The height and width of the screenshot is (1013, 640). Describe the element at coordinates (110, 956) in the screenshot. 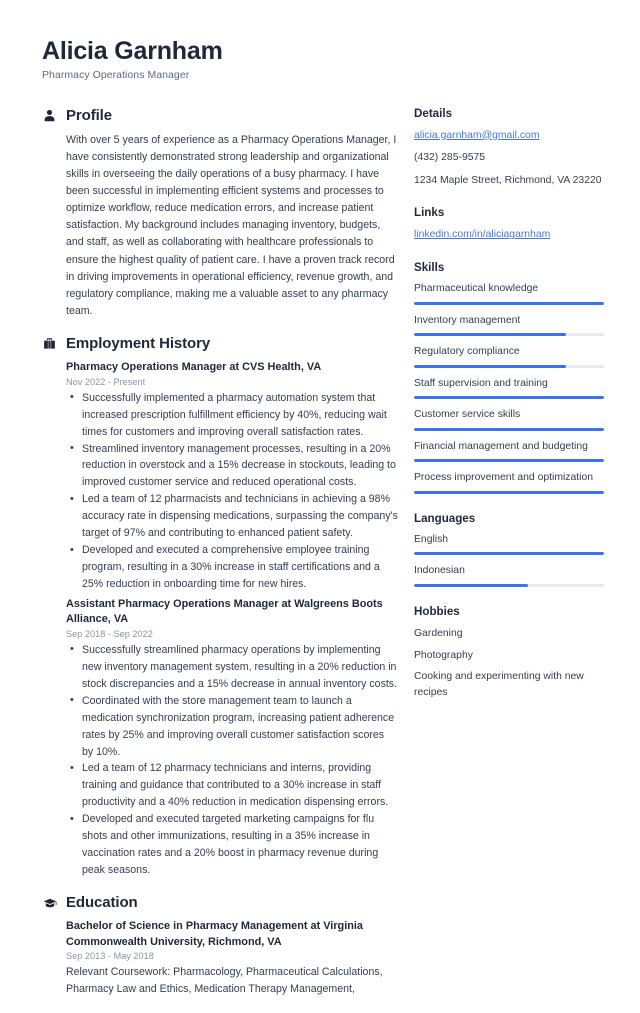

I see `education-entry-date: Sep 2013 - May 2018` at that location.